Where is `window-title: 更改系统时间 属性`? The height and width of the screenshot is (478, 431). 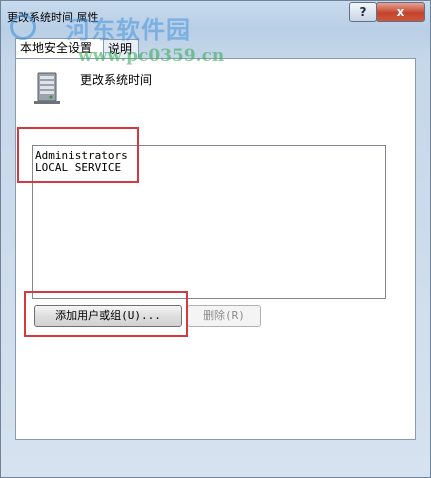 window-title: 更改系统时间 属性 is located at coordinates (53, 17).